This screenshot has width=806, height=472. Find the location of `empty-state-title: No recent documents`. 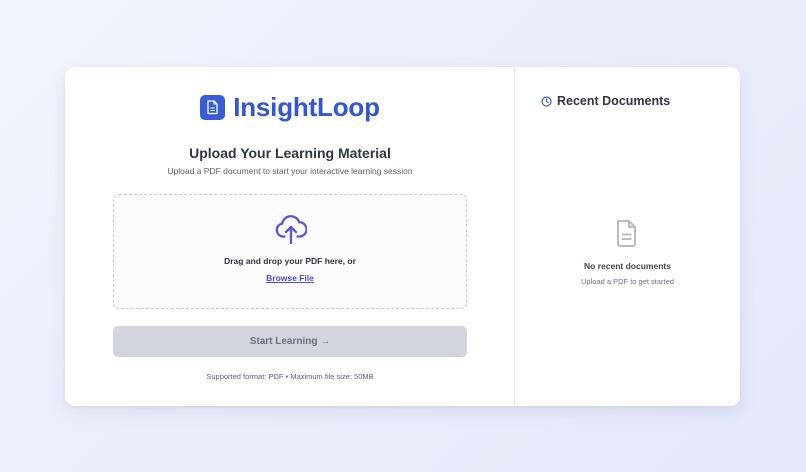

empty-state-title: No recent documents is located at coordinates (627, 266).